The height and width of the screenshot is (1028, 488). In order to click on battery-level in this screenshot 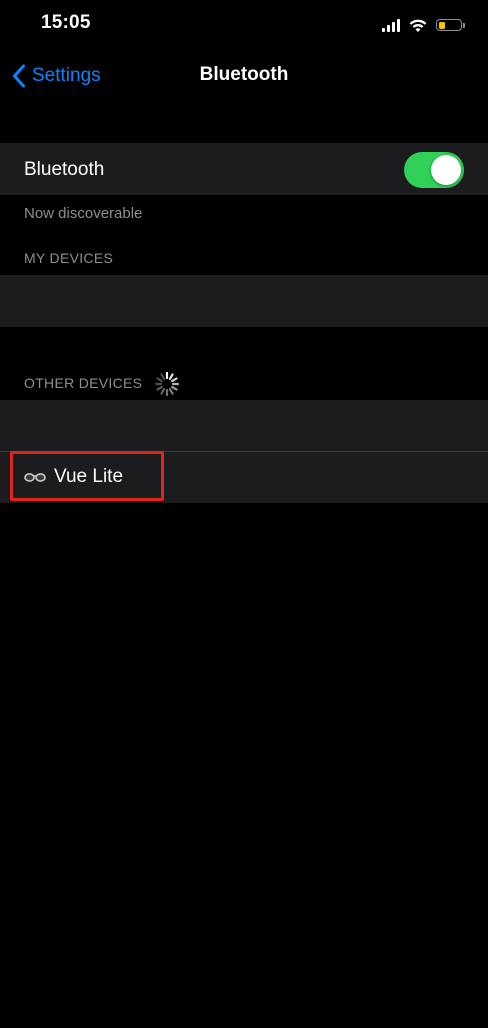, I will do `click(441, 25)`.